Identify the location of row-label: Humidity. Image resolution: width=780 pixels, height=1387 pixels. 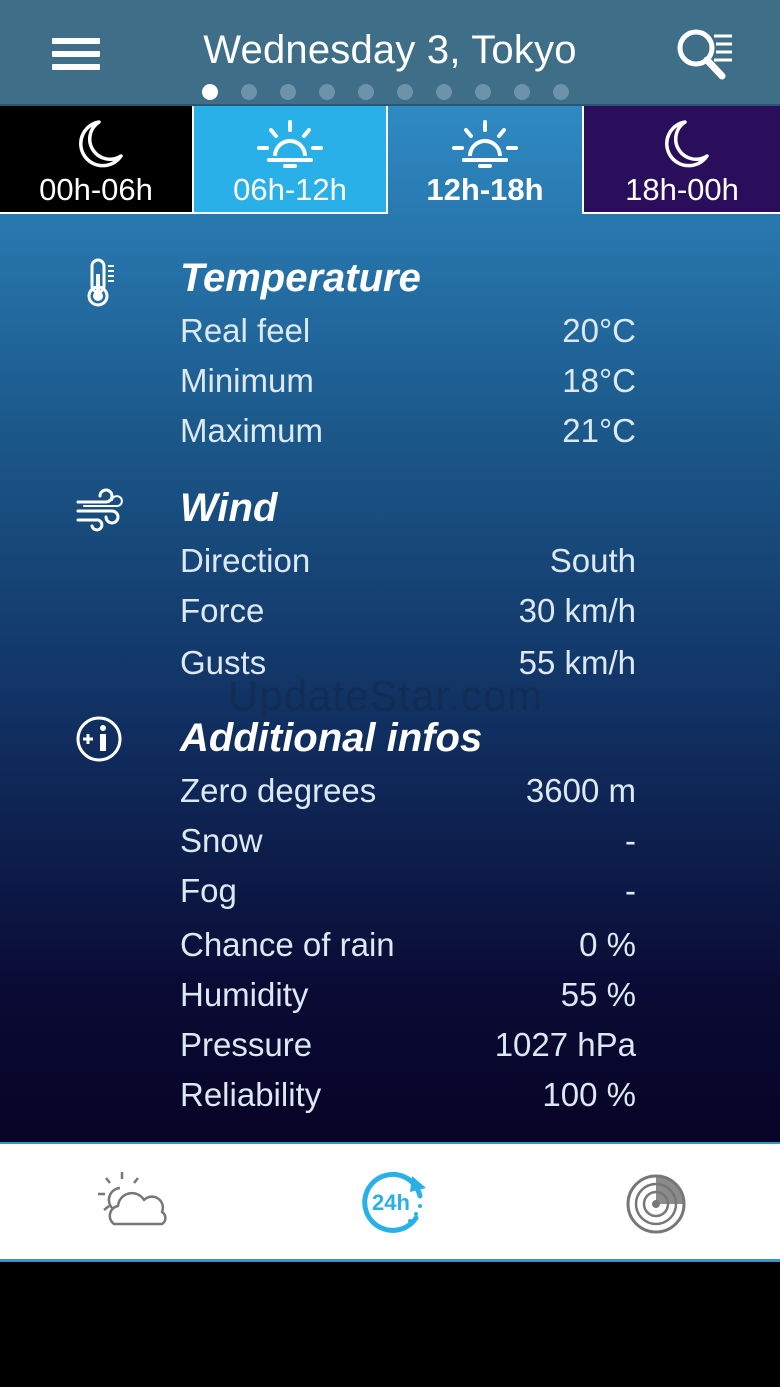
(244, 994).